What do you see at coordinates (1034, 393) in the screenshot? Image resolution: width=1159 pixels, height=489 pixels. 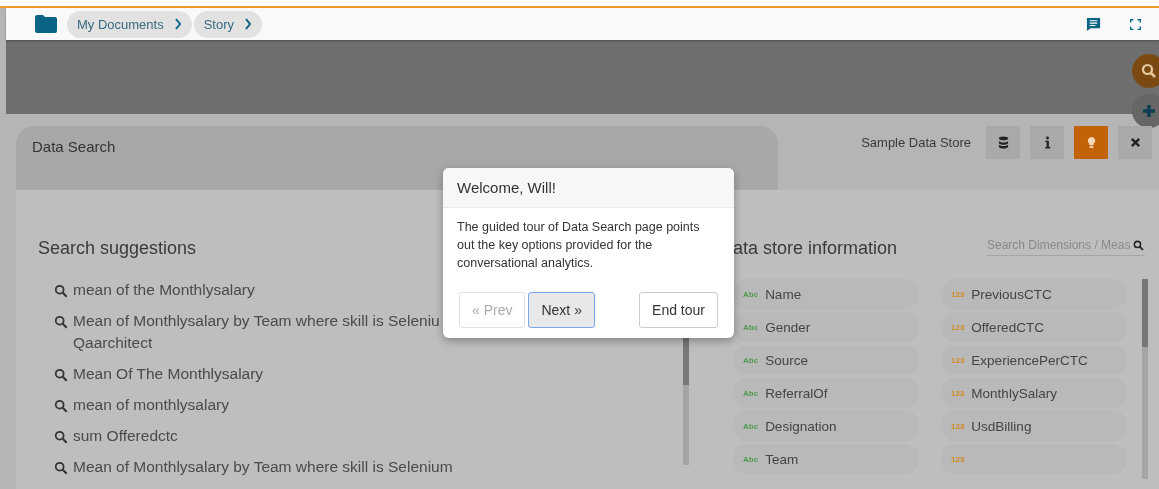 I see `measure-item: 123 MonthlySalary` at bounding box center [1034, 393].